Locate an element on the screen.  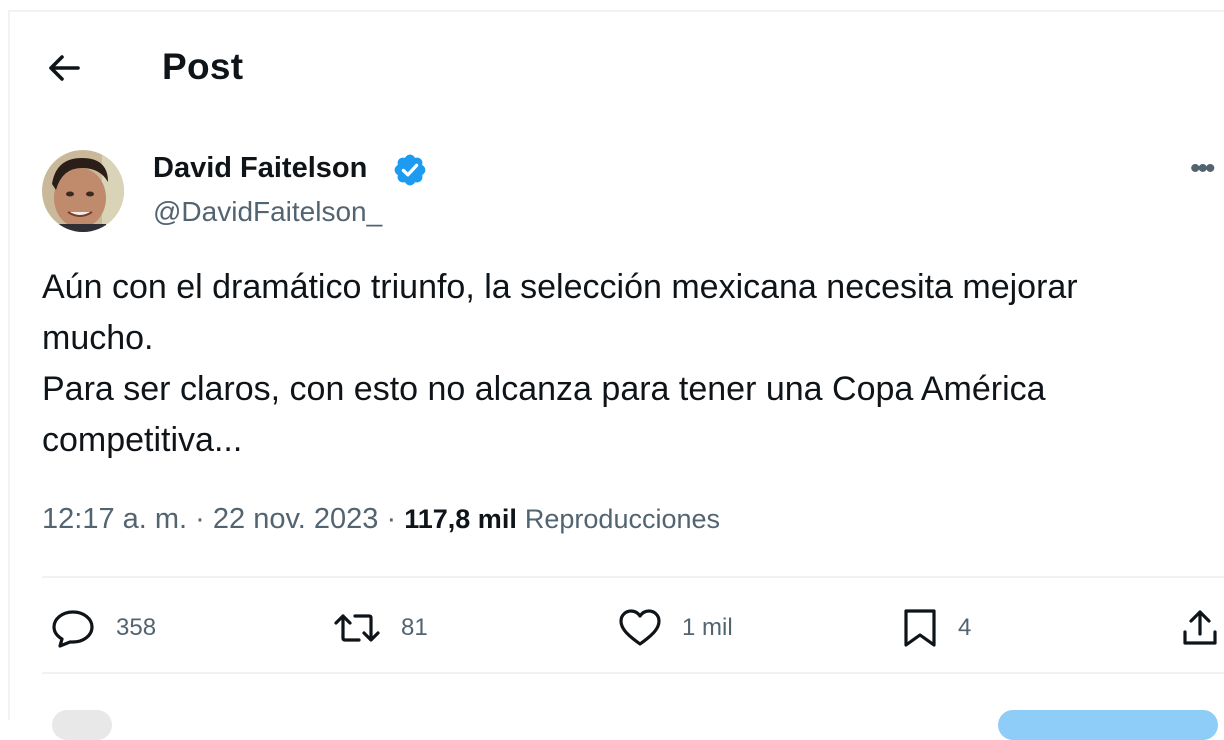
more-options-button: ••• is located at coordinates (1207, 169).